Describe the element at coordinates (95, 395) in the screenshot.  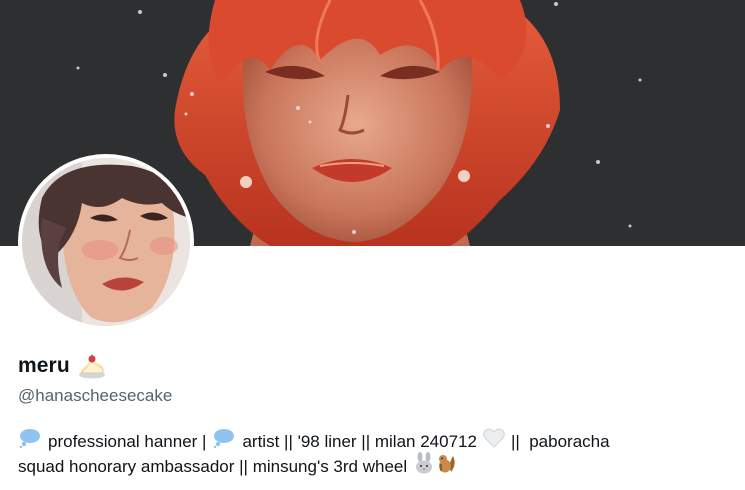
I see `profile-handle: @hanascheesecake` at that location.